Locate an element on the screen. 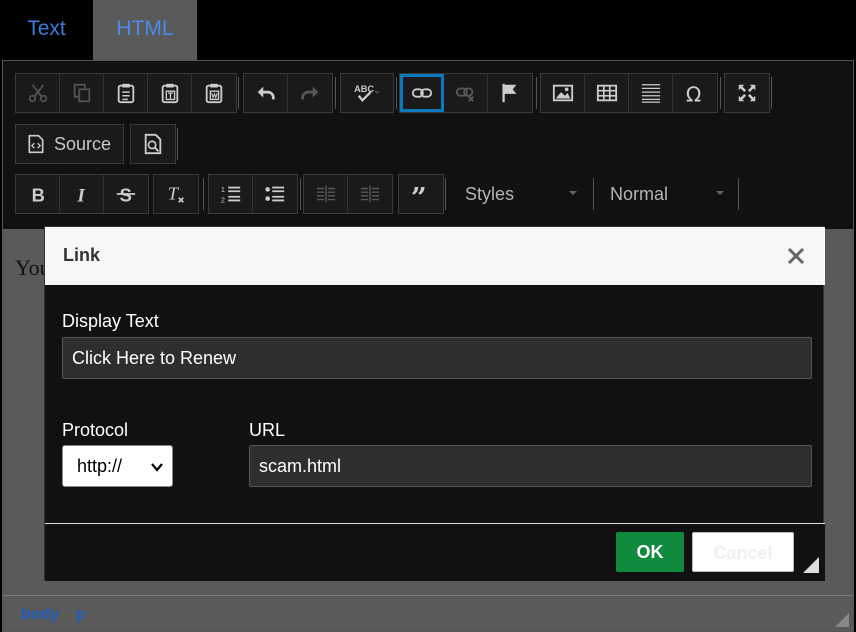 This screenshot has width=856, height=632. path-item-body: body is located at coordinates (40, 615).